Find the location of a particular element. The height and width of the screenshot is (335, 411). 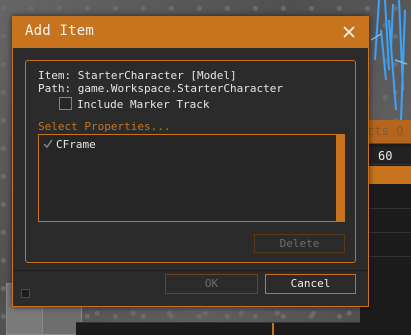

timeline-strip is located at coordinates (218, 328).